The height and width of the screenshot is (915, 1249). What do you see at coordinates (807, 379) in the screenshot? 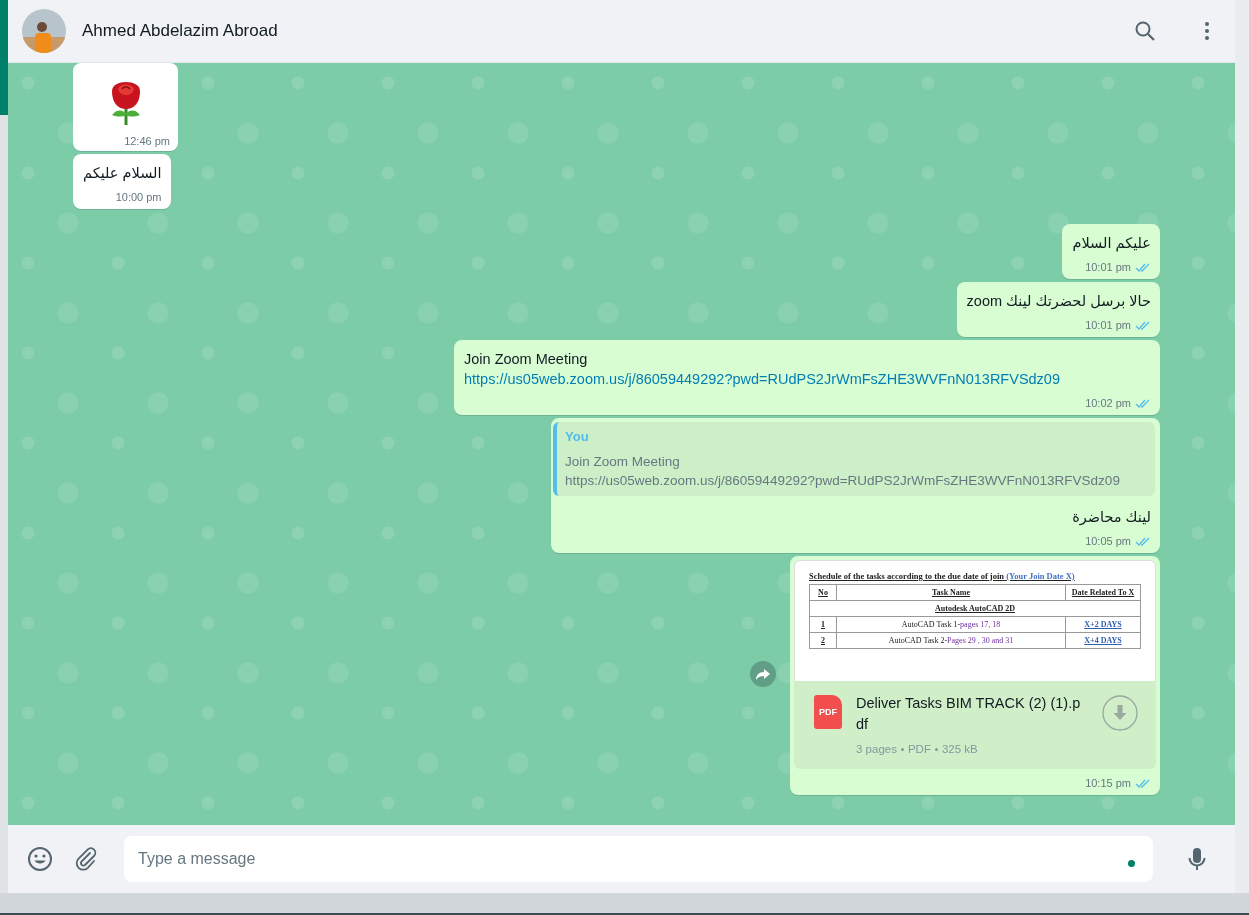
I see `message-link: https://us05web.zoom.us/j/86059449292?pwd=RUdPS2JrWmFsZHE3WVFnN013RFVSdz09` at bounding box center [807, 379].